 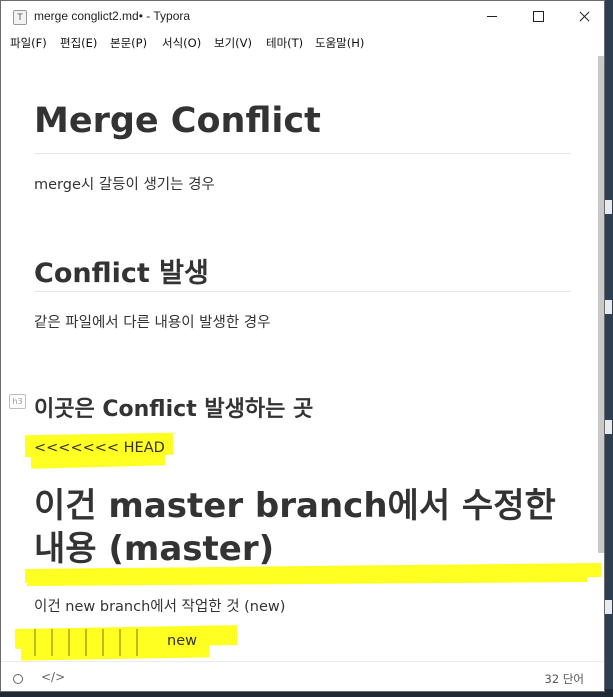 I want to click on menu-view: 보기(V), so click(x=233, y=43).